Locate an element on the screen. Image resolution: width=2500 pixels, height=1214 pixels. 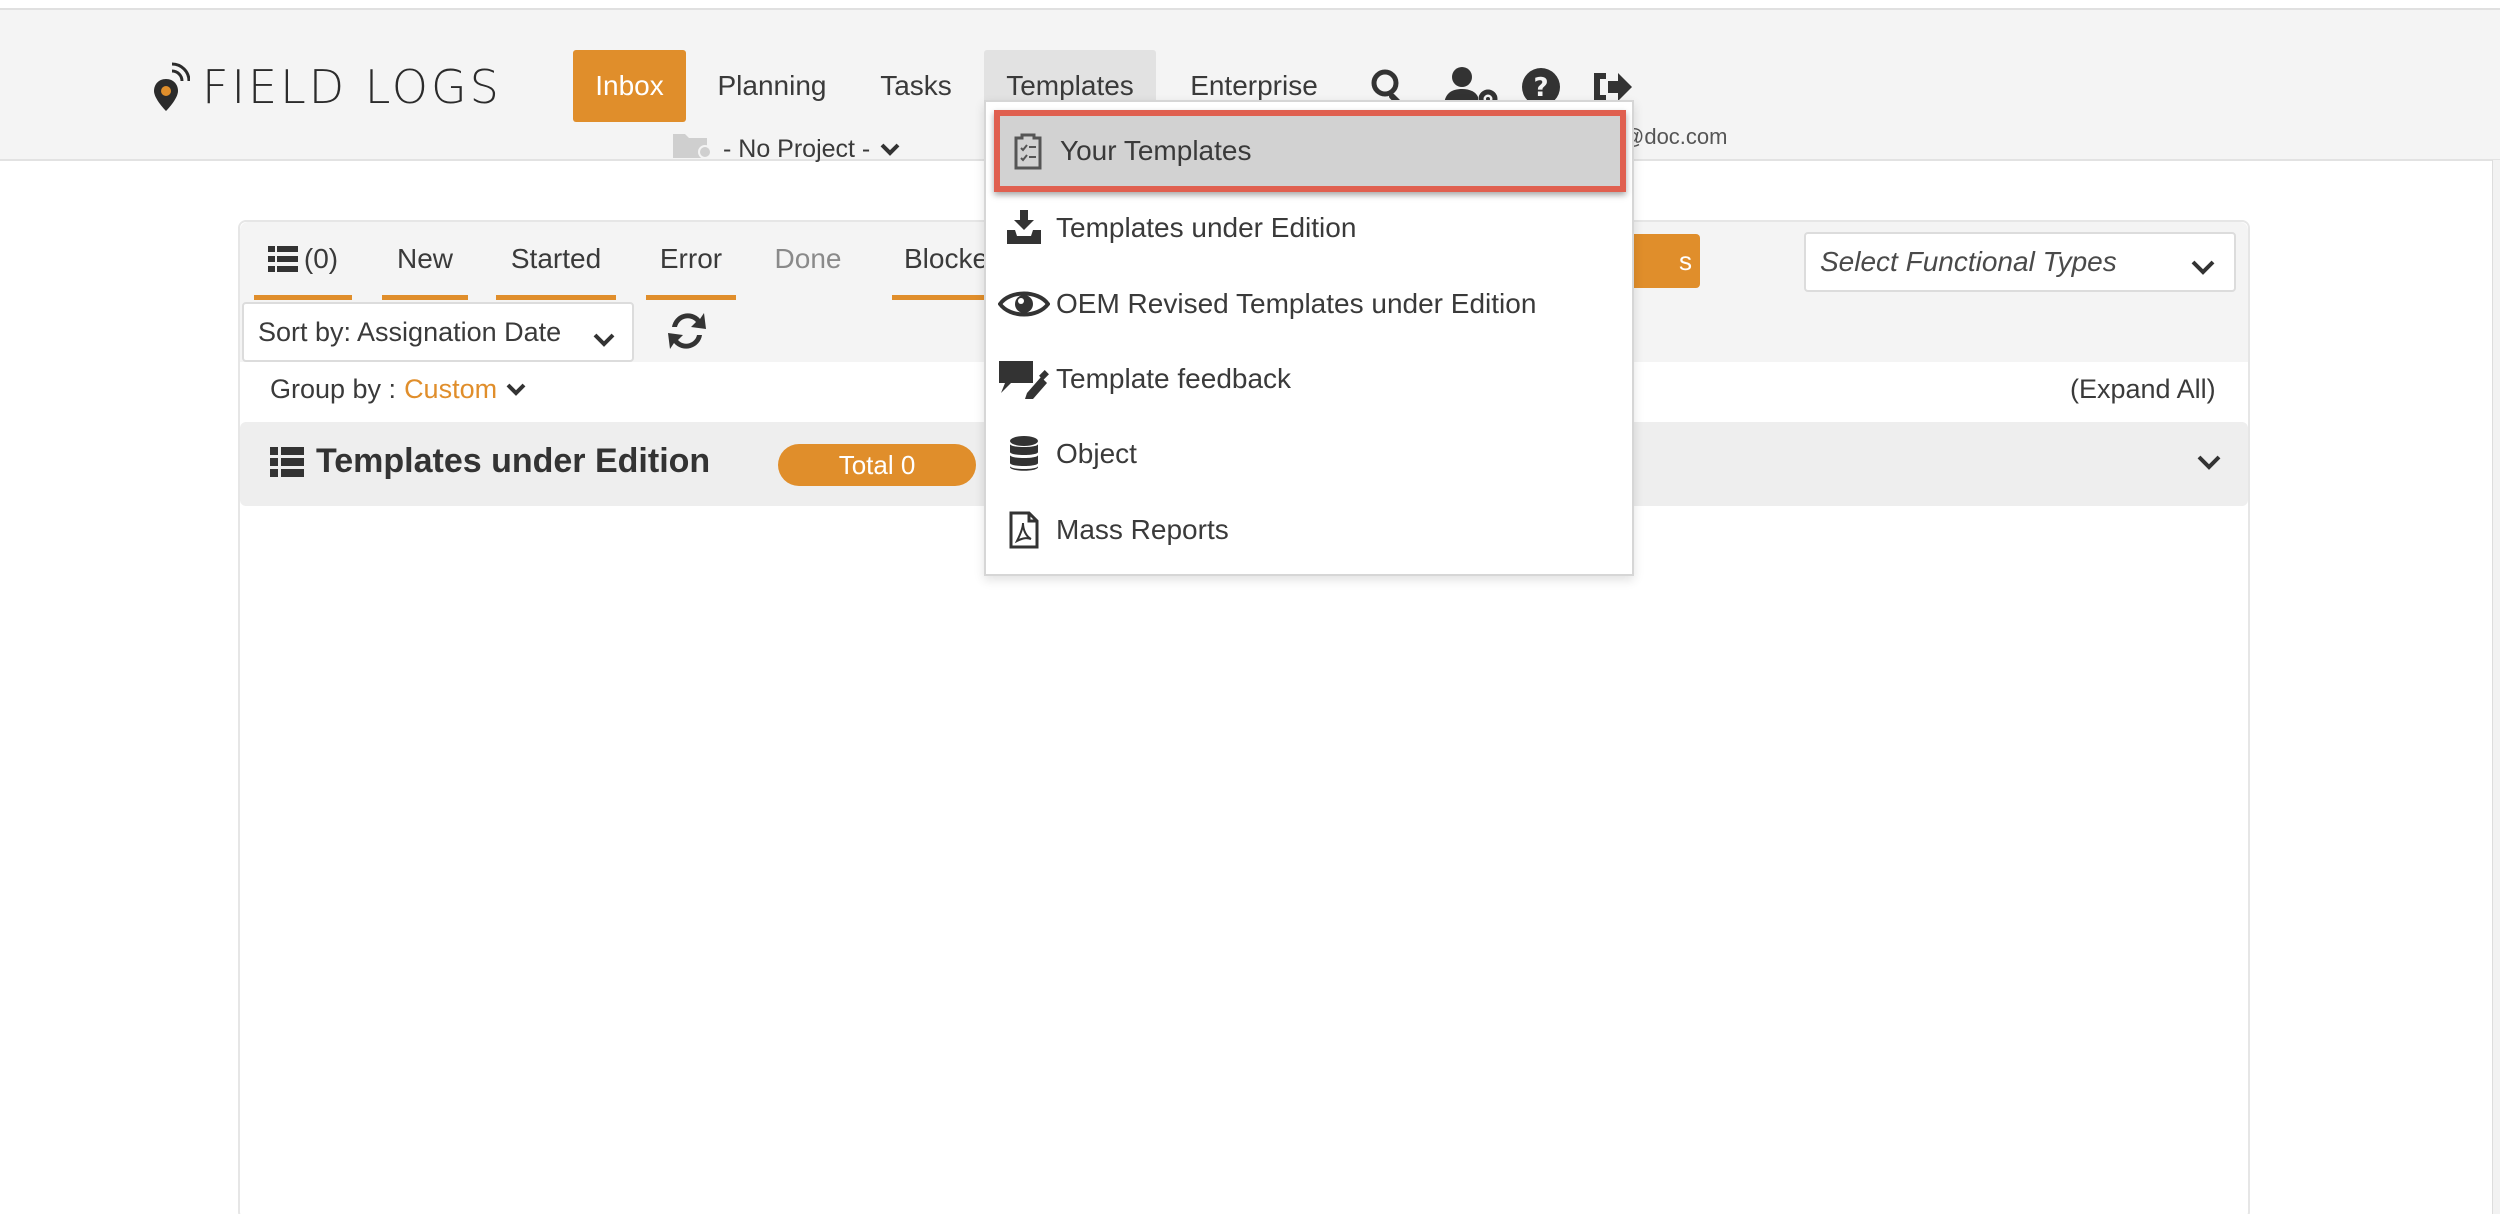
menu-item-oem-revised-templates: OEM Revised Templates under Edition is located at coordinates (1310, 304).